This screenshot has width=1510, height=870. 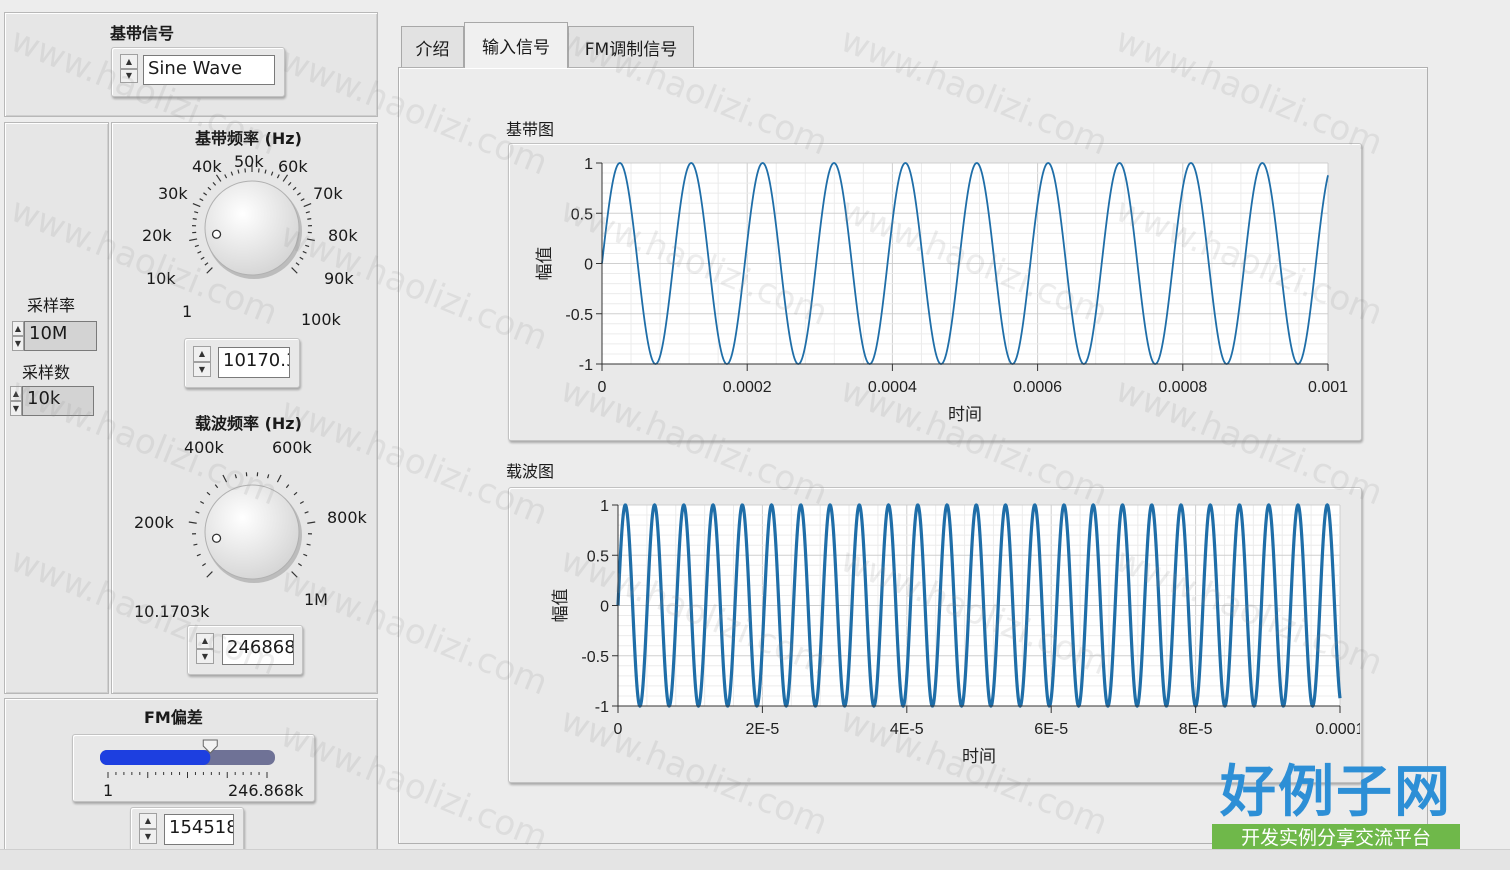 I want to click on tab-input-signal: 输入信号, so click(x=516, y=45).